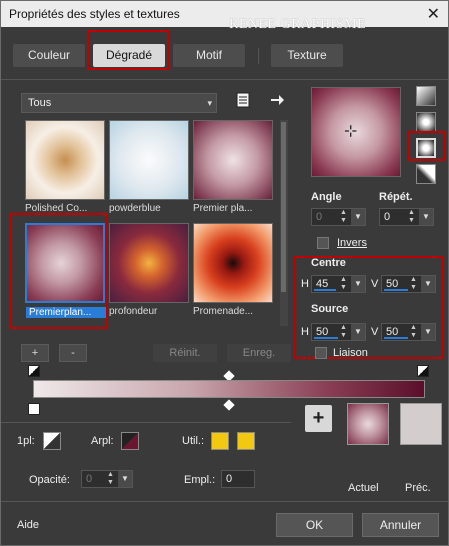 The height and width of the screenshot is (546, 449). What do you see at coordinates (318, 418) in the screenshot?
I see `add-style-button: +` at bounding box center [318, 418].